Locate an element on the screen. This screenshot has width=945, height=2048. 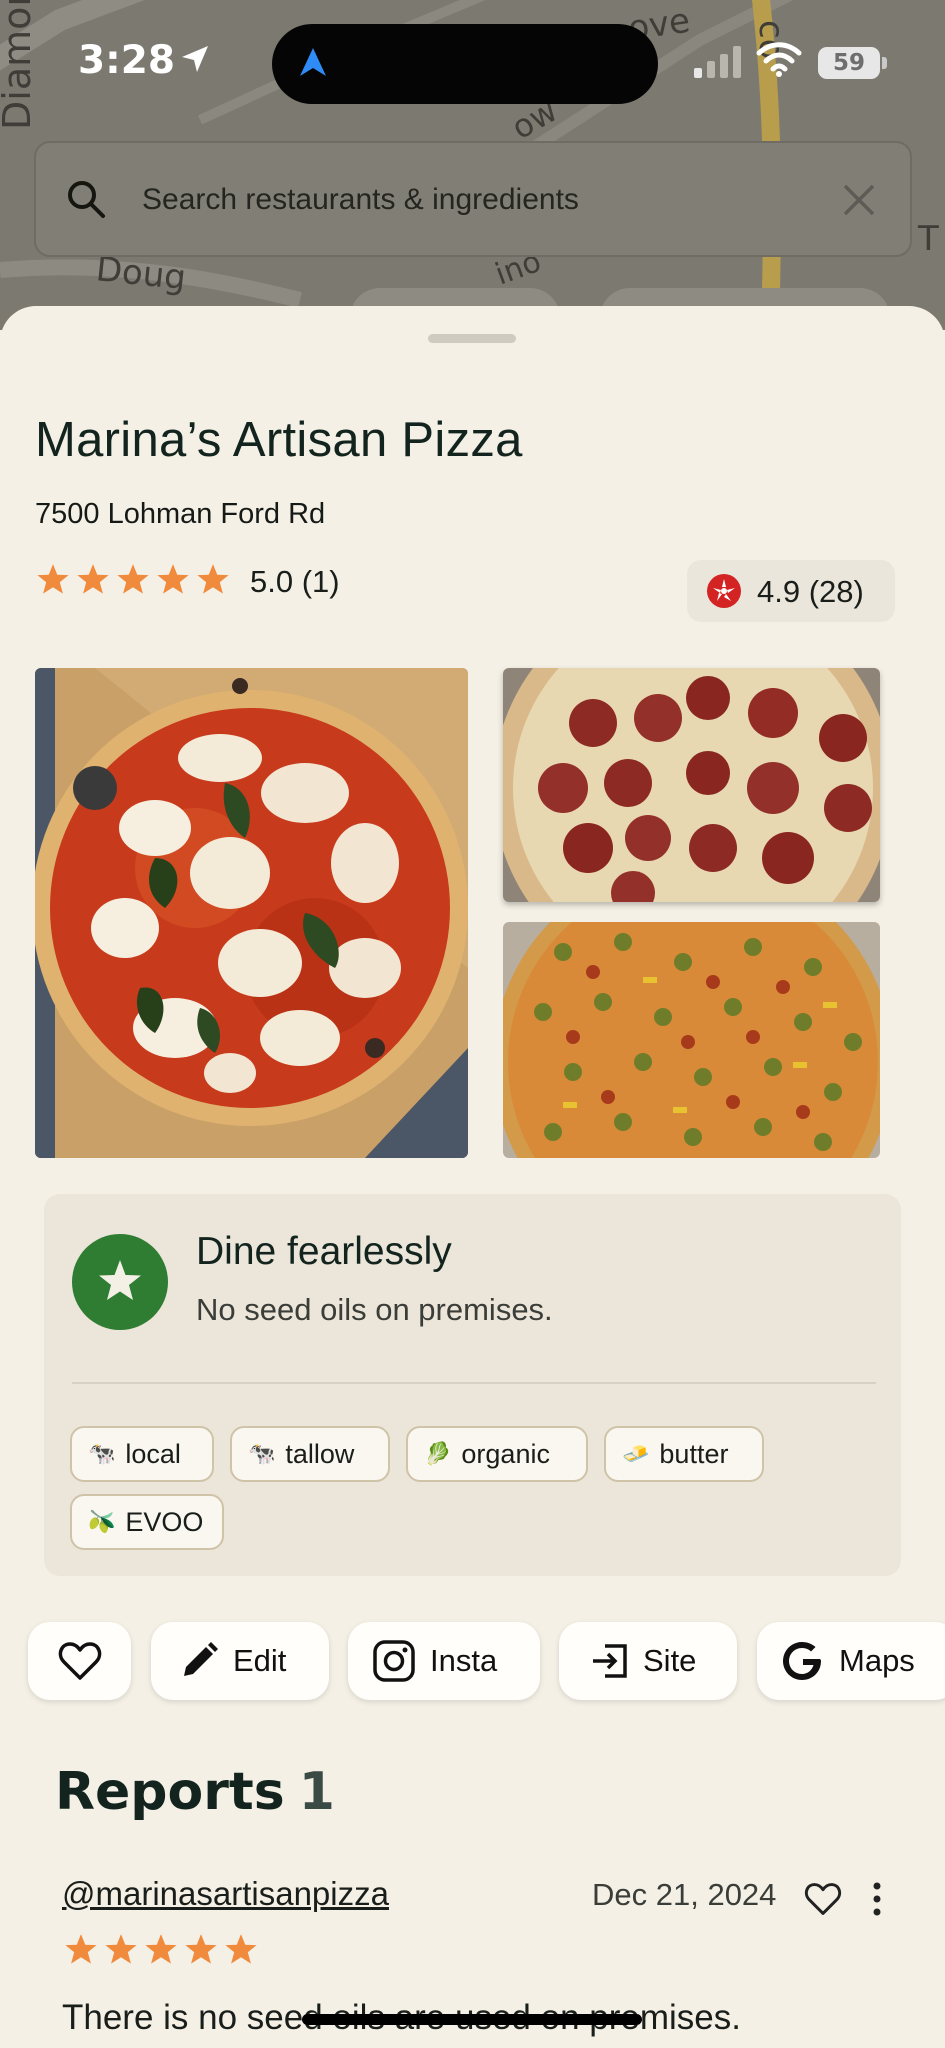
reports-heading: Reports 1 is located at coordinates (195, 1792).